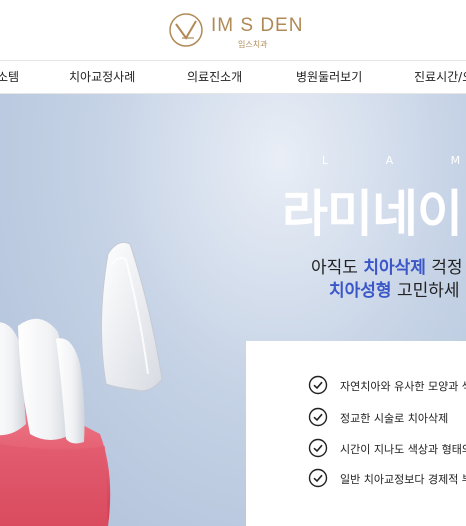  What do you see at coordinates (394, 160) in the screenshot?
I see `hero-eyebrow: L A M I N A` at bounding box center [394, 160].